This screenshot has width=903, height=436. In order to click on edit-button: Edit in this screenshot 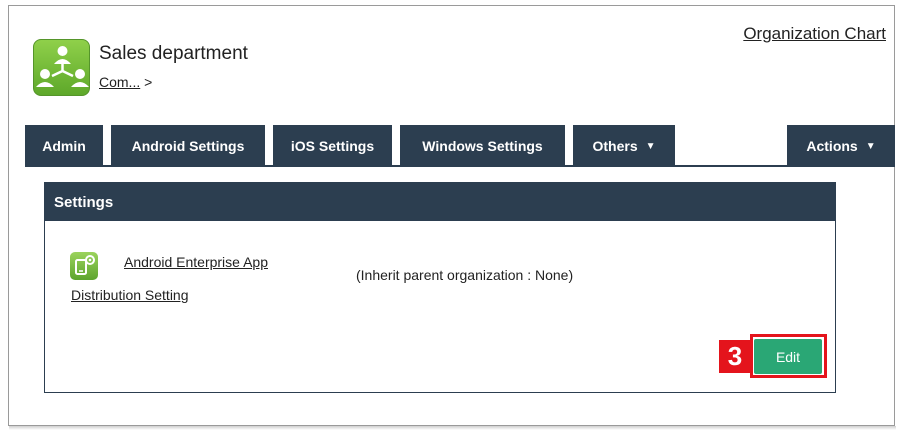, I will do `click(788, 356)`.